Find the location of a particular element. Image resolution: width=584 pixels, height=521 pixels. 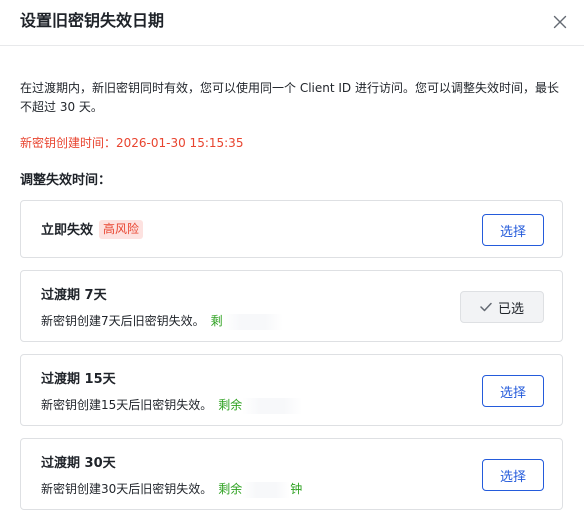

selected-label: 已选 is located at coordinates (510, 309).